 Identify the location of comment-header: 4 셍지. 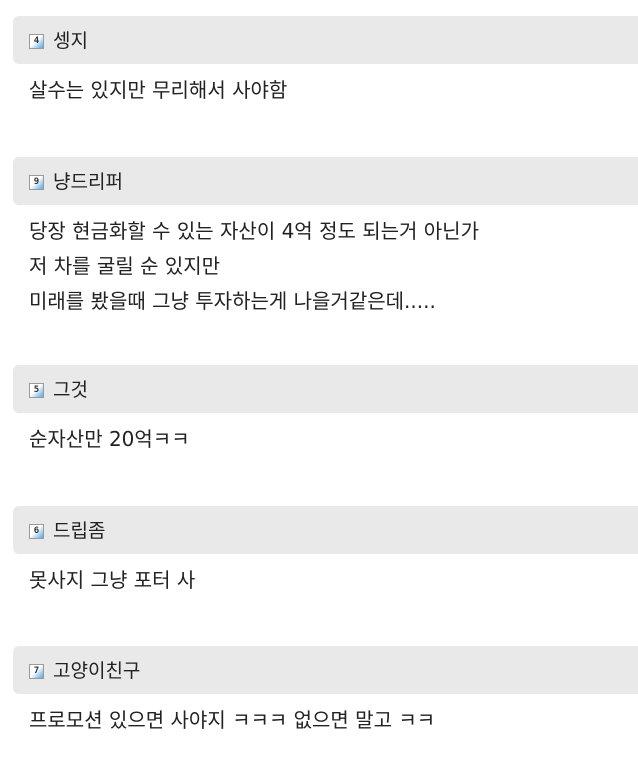
(325, 40).